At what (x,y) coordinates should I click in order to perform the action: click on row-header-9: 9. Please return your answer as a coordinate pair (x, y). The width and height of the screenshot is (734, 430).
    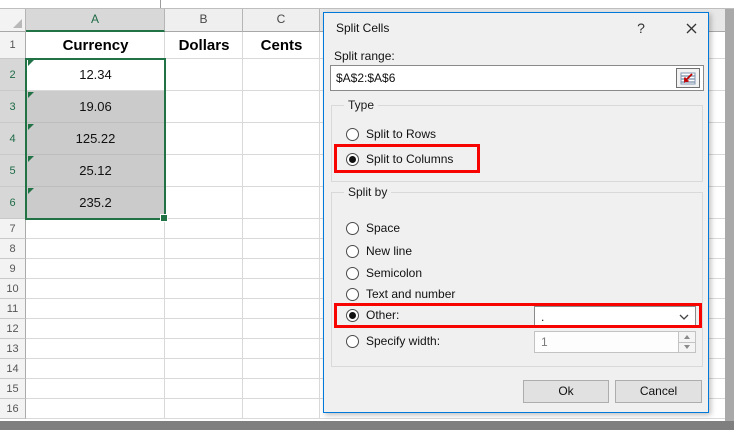
    Looking at the image, I should click on (13, 269).